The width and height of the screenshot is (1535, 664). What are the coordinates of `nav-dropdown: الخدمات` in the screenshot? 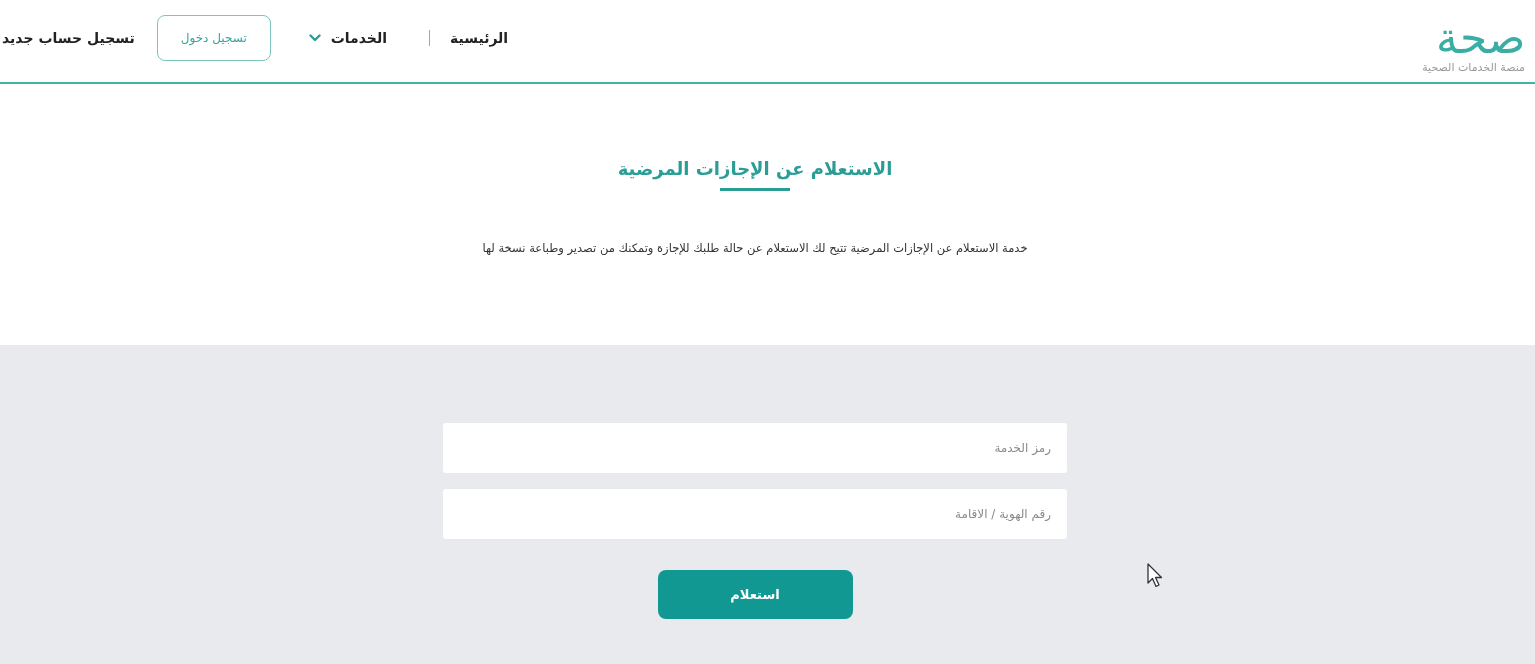 It's located at (347, 38).